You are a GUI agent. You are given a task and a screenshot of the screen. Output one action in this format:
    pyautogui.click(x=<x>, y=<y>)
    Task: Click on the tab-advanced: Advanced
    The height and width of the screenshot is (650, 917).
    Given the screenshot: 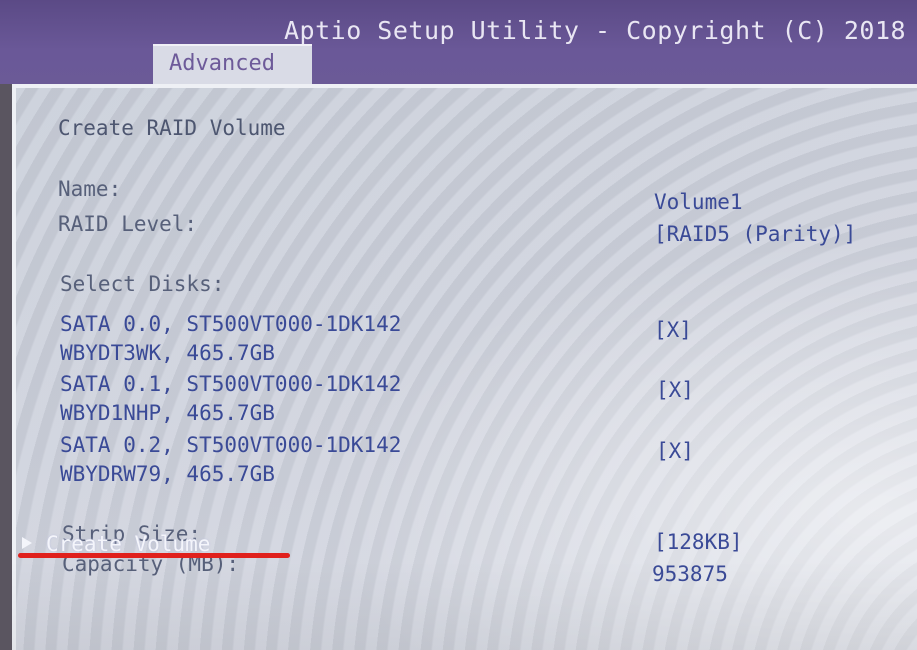 What is the action you would take?
    pyautogui.click(x=232, y=65)
    